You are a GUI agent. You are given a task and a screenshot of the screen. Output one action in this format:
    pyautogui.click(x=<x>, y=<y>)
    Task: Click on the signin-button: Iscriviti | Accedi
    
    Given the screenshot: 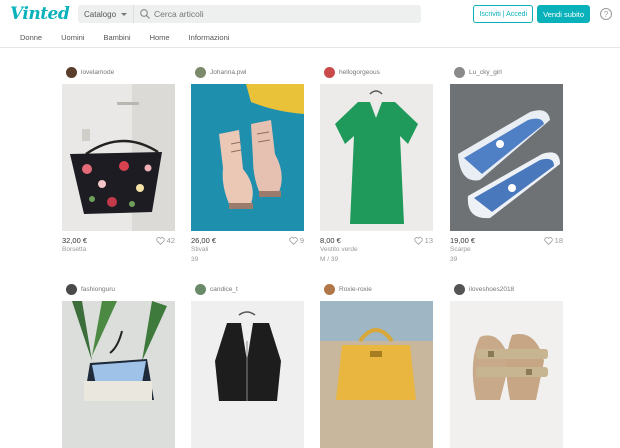 What is the action you would take?
    pyautogui.click(x=503, y=14)
    